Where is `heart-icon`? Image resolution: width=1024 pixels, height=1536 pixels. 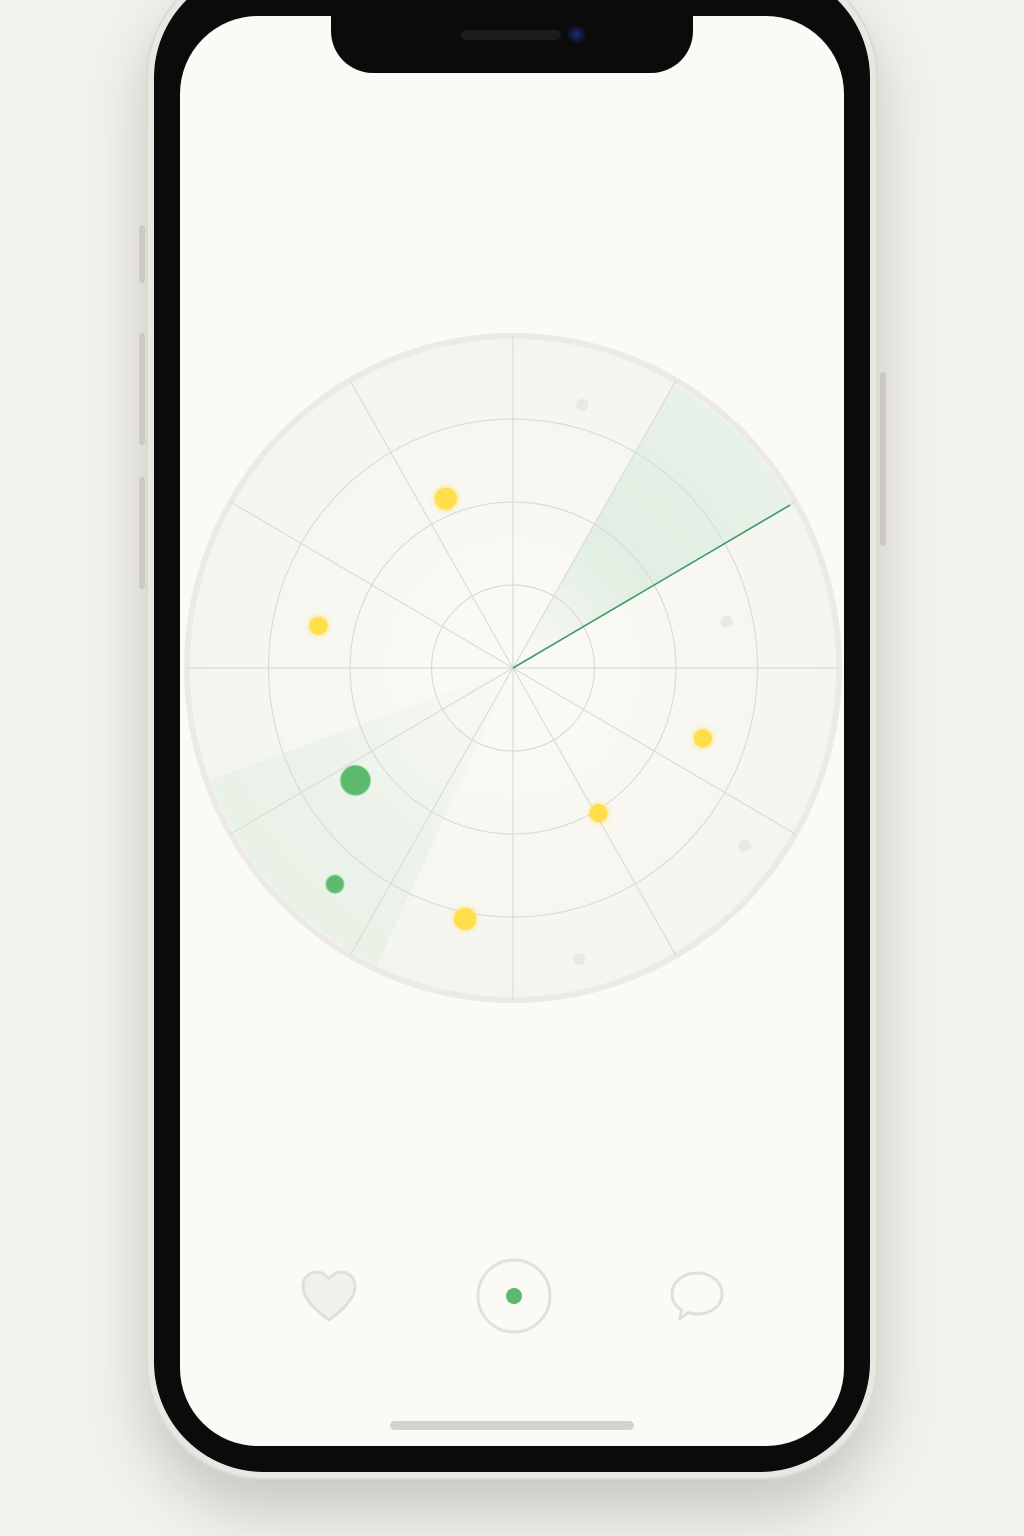
heart-icon is located at coordinates (329, 1296).